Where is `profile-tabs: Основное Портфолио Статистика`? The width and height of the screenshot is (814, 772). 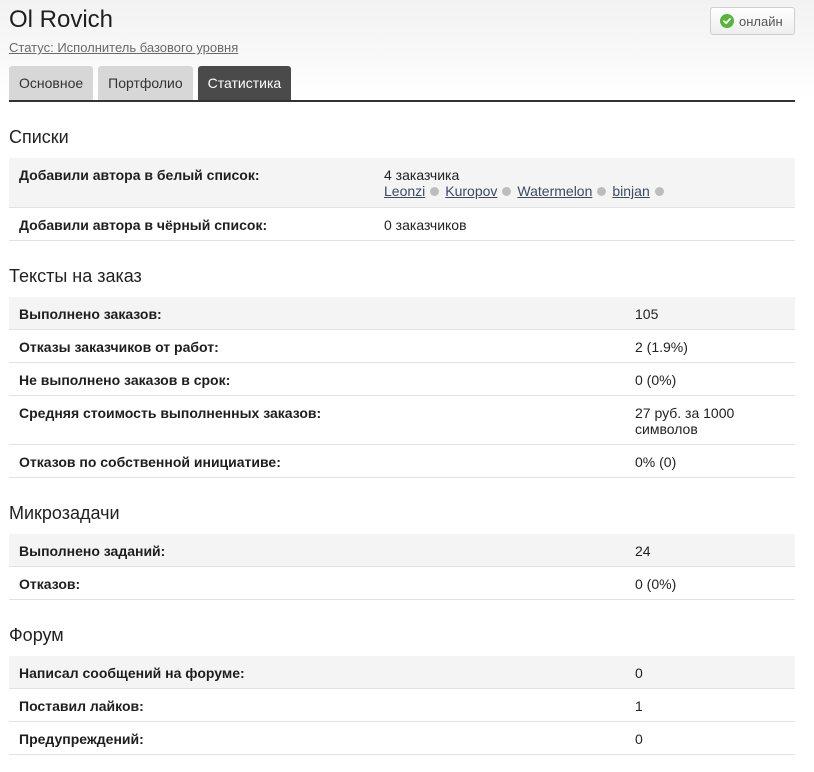 profile-tabs: Основное Портфолио Статистика is located at coordinates (152, 83).